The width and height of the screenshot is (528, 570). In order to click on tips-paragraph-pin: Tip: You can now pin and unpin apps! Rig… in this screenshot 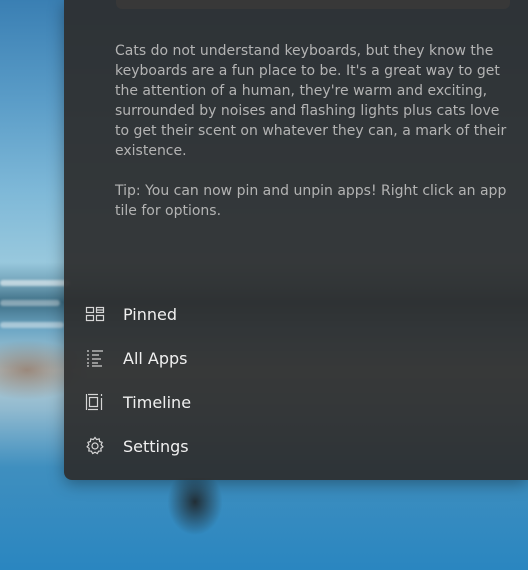, I will do `click(311, 201)`.